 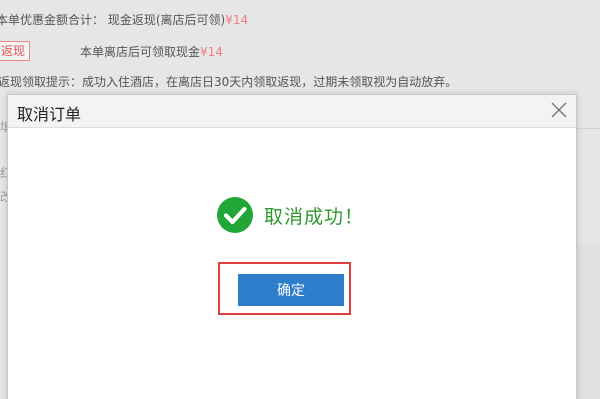 What do you see at coordinates (211, 52) in the screenshot?
I see `refund-row-amount: ¥14` at bounding box center [211, 52].